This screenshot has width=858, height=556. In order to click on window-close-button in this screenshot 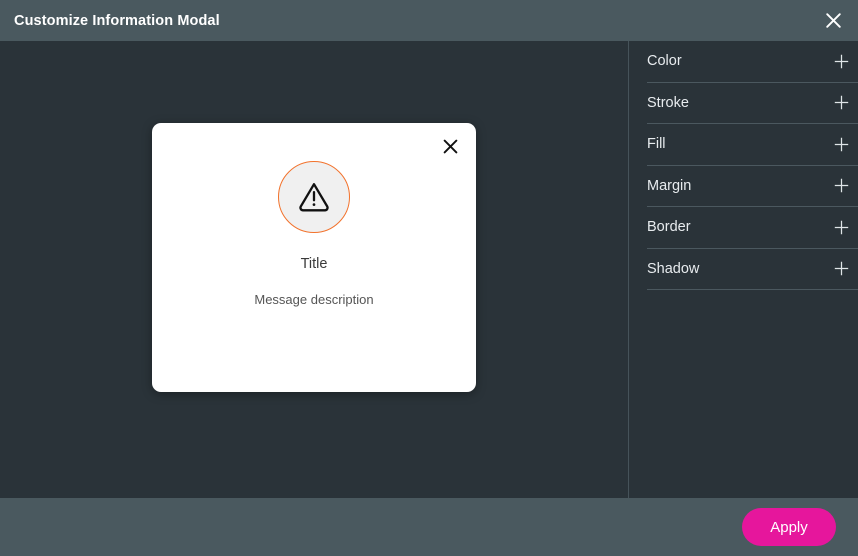, I will do `click(833, 21)`.